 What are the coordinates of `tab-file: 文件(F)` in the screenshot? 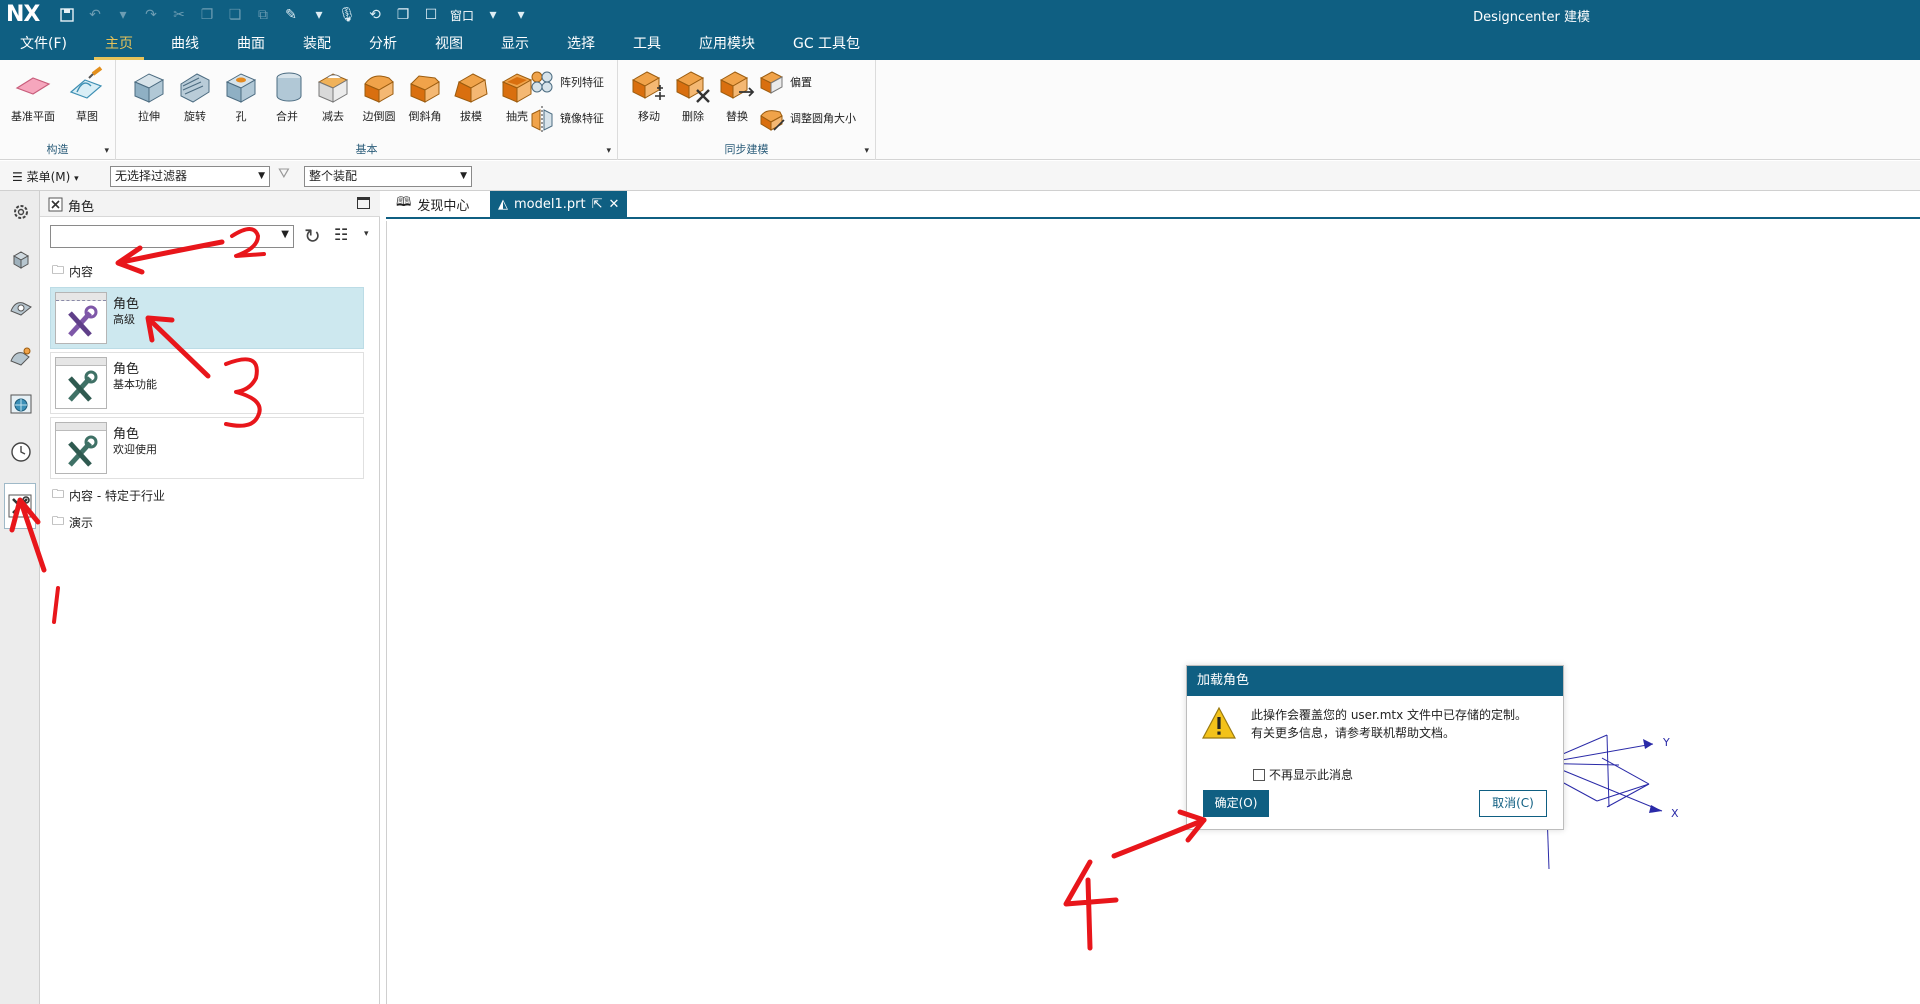 It's located at (43, 45).